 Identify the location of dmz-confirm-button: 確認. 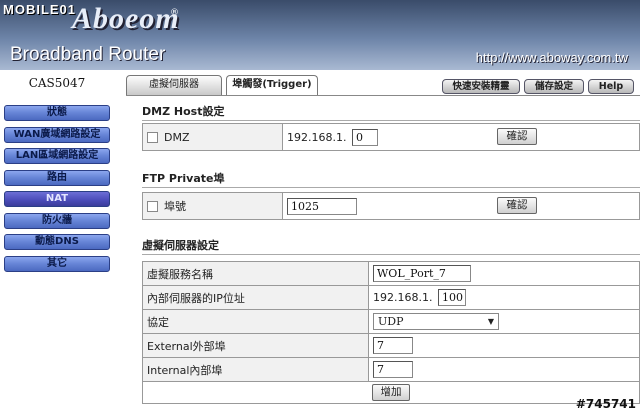
(517, 136).